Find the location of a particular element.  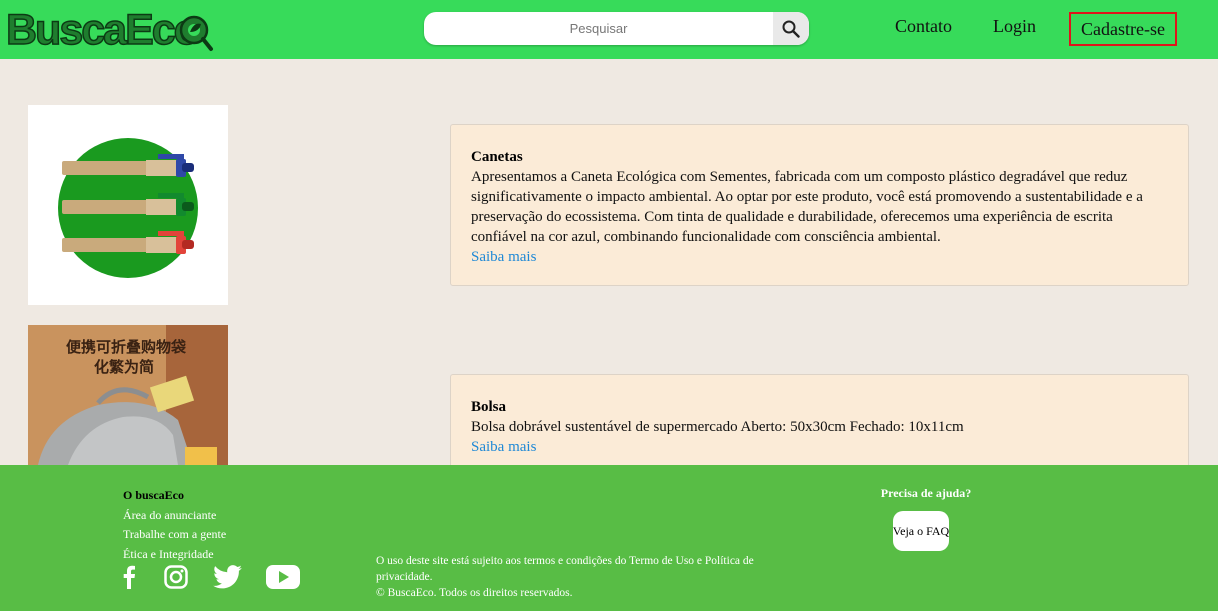

product-title: Bolsa is located at coordinates (489, 407).